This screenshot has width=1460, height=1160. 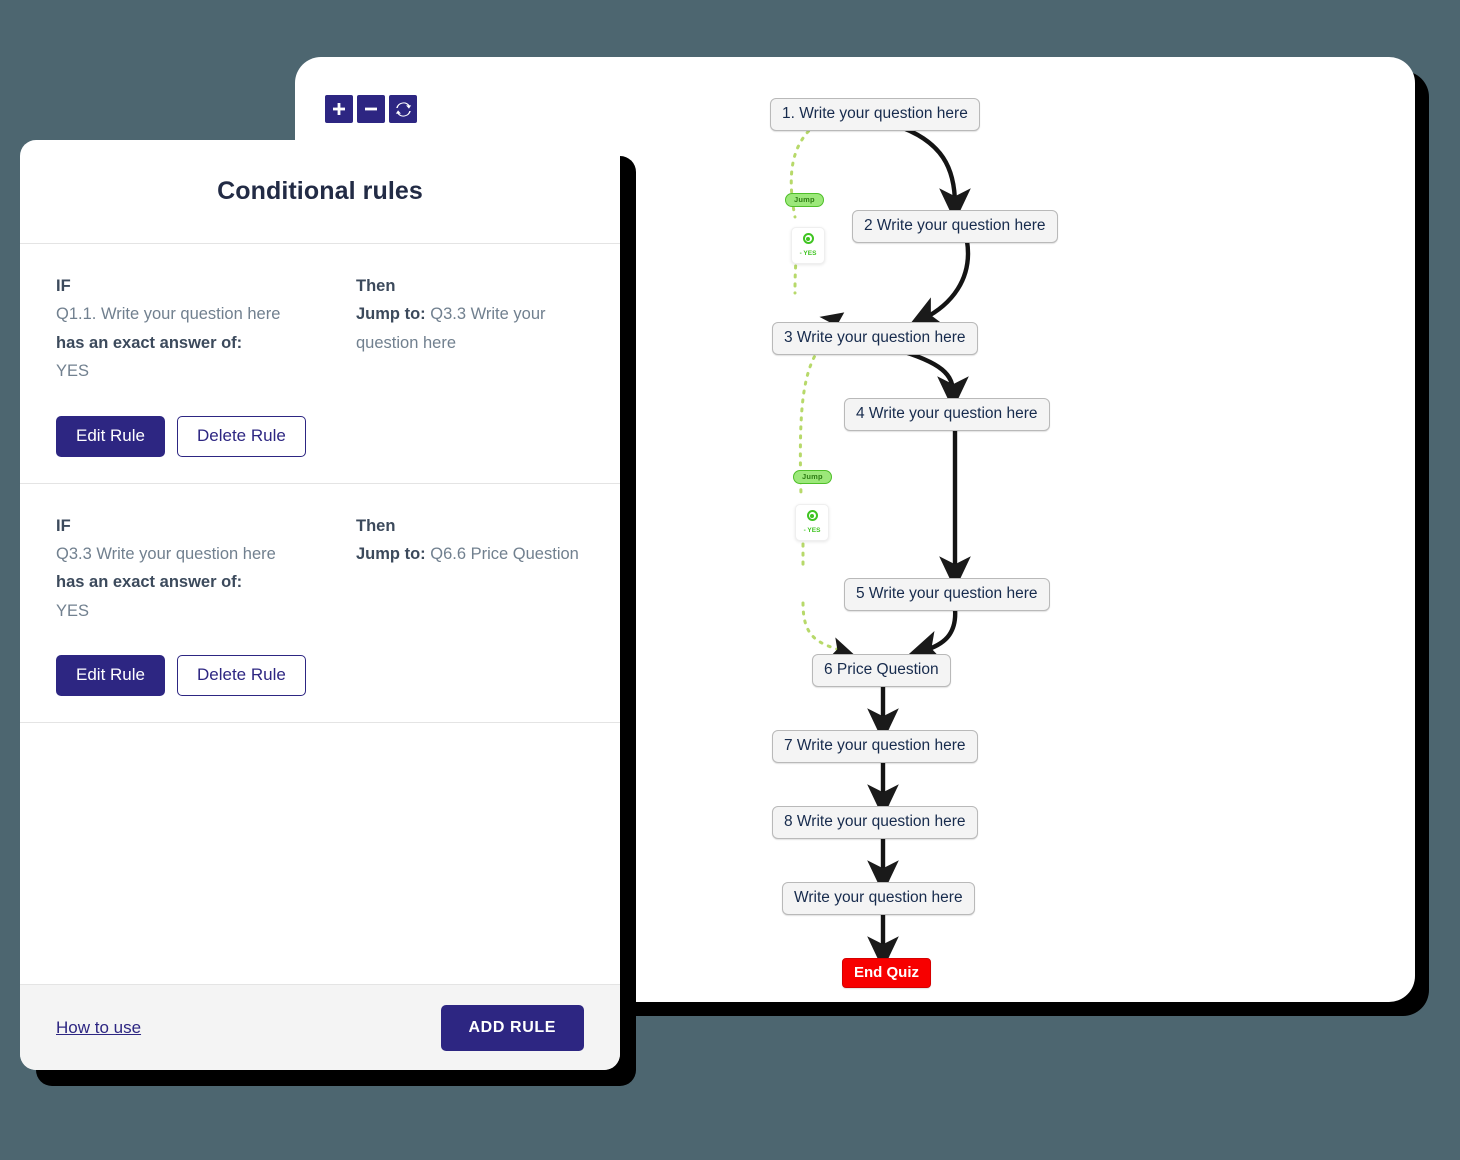 I want to click on flow-node-q4: 4 Write your question here, so click(x=947, y=414).